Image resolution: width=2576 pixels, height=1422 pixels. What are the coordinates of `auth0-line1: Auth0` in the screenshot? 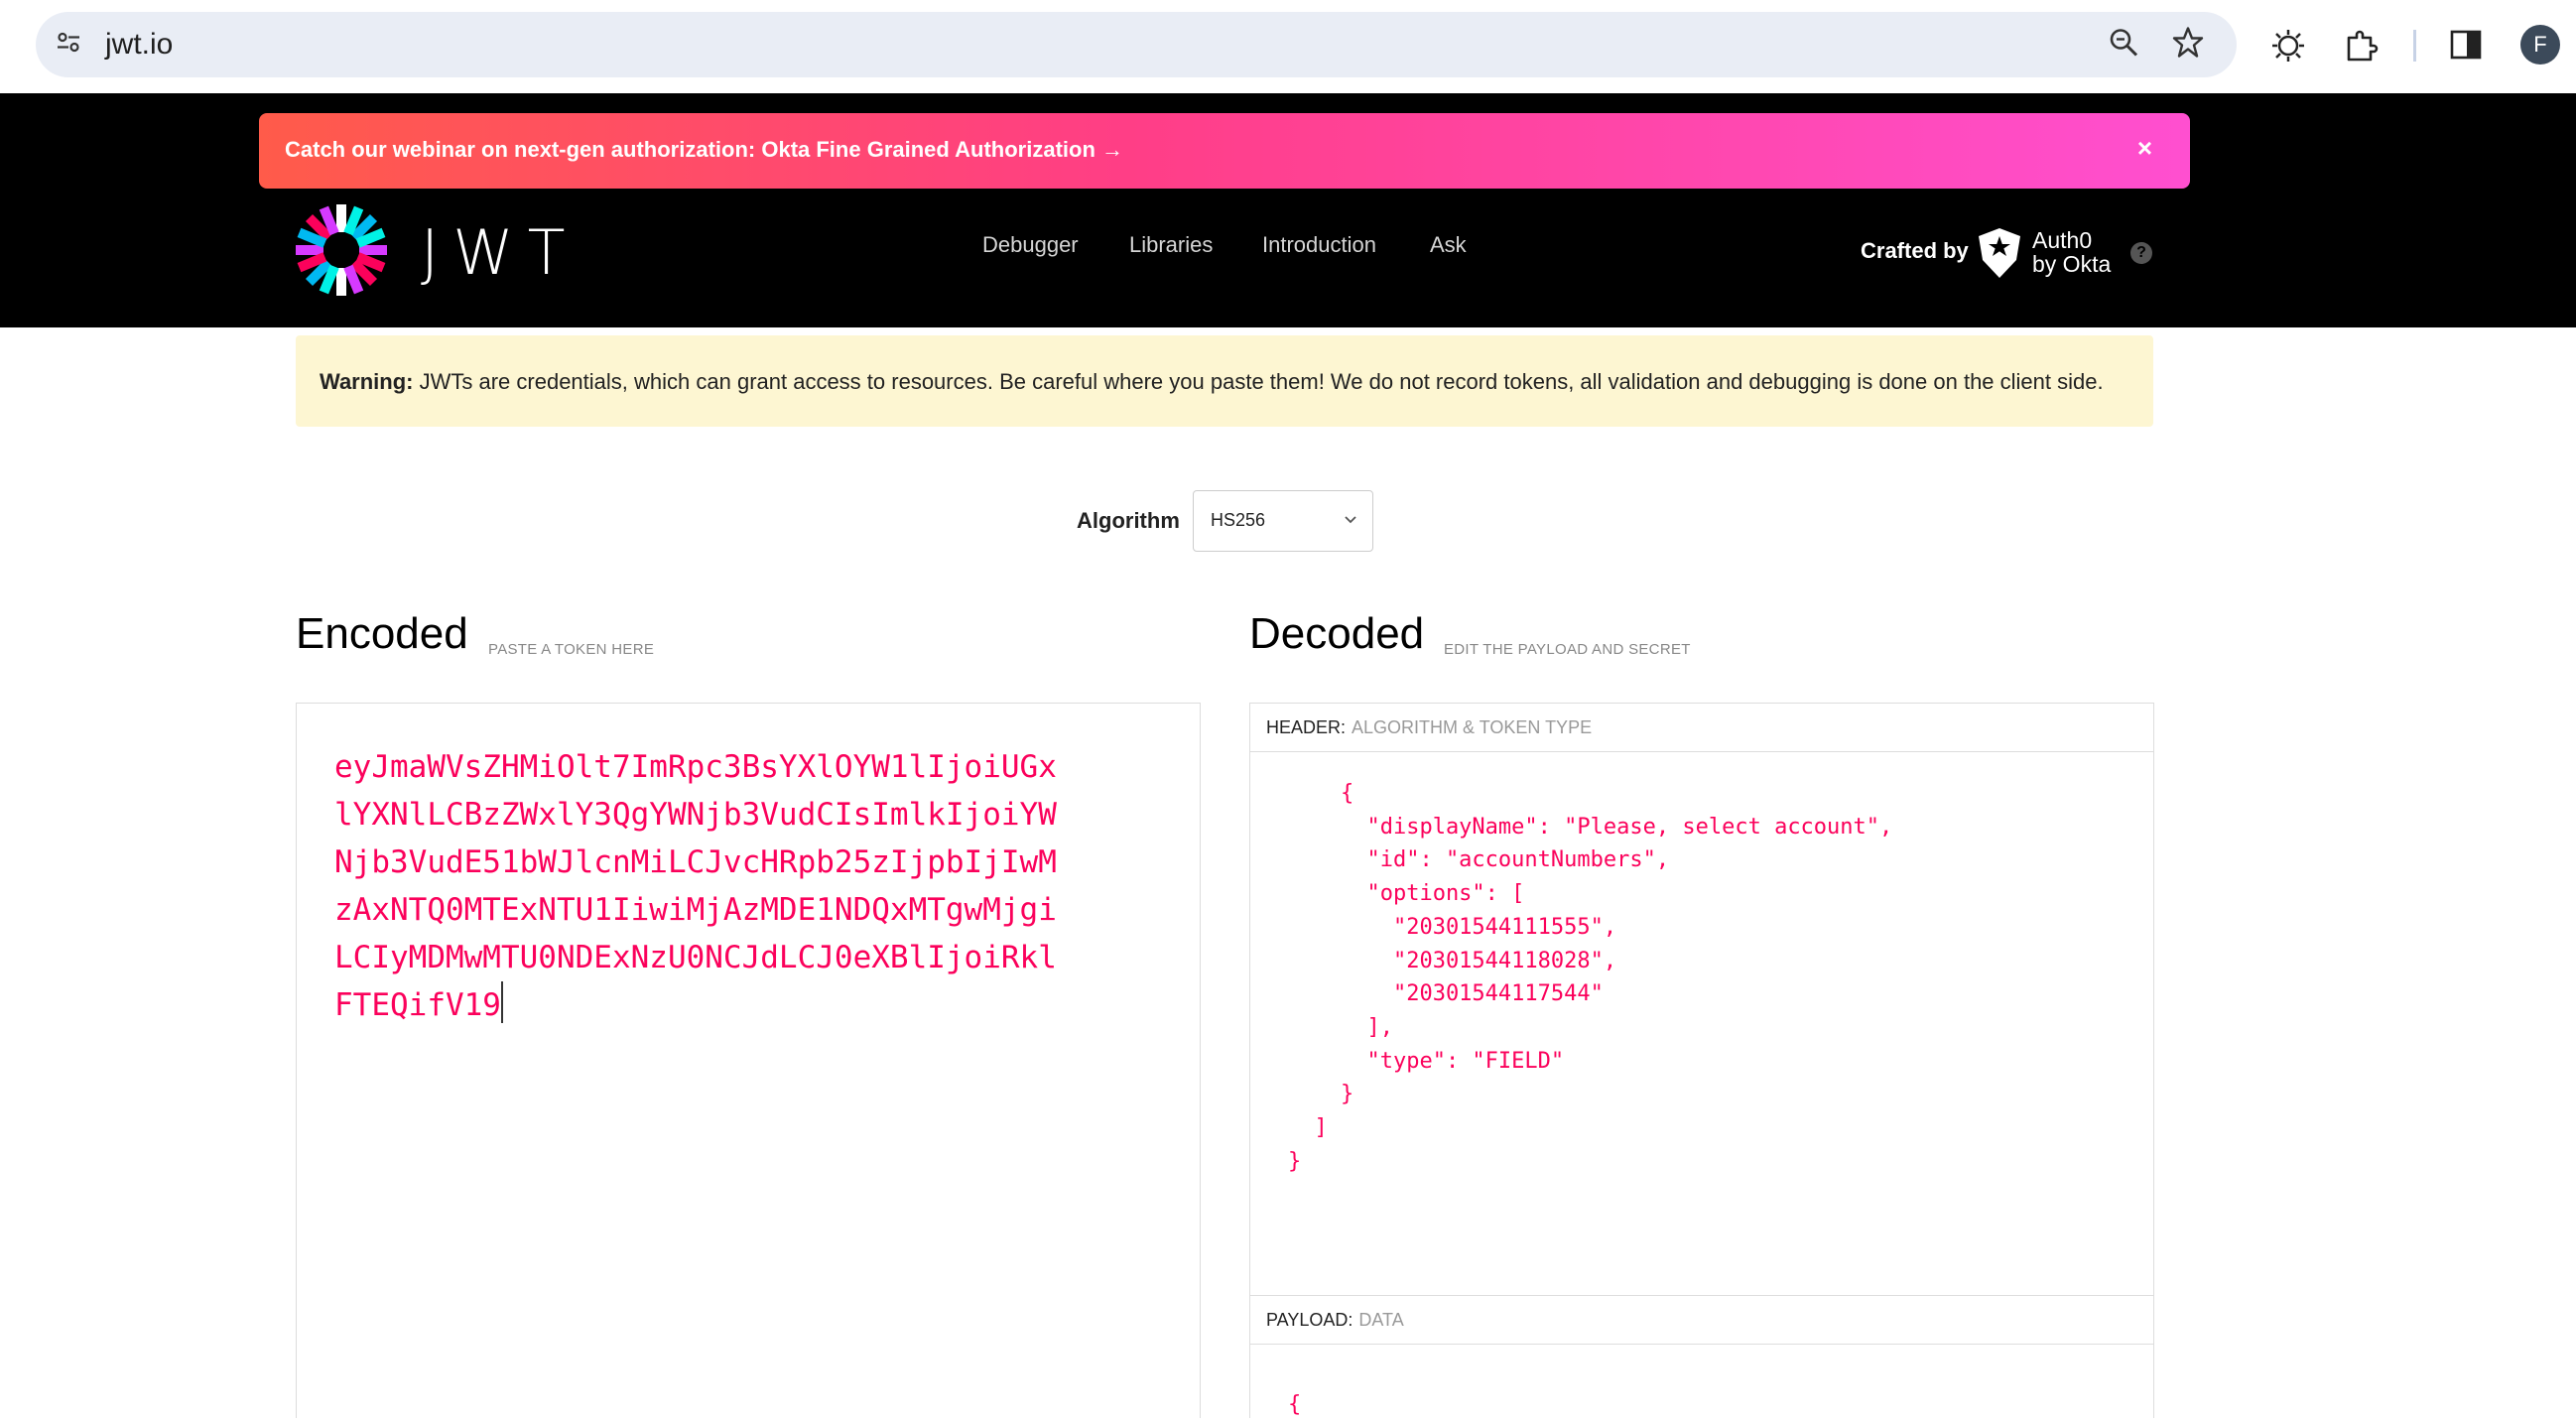 It's located at (2063, 240).